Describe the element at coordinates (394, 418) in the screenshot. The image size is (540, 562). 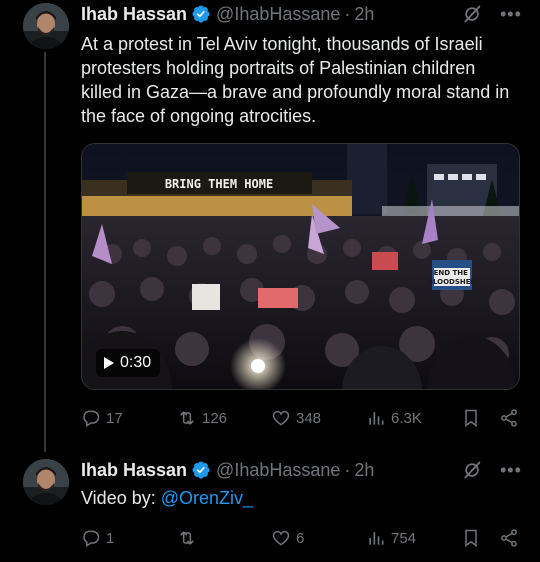
I see `views-button: 6.3K` at that location.